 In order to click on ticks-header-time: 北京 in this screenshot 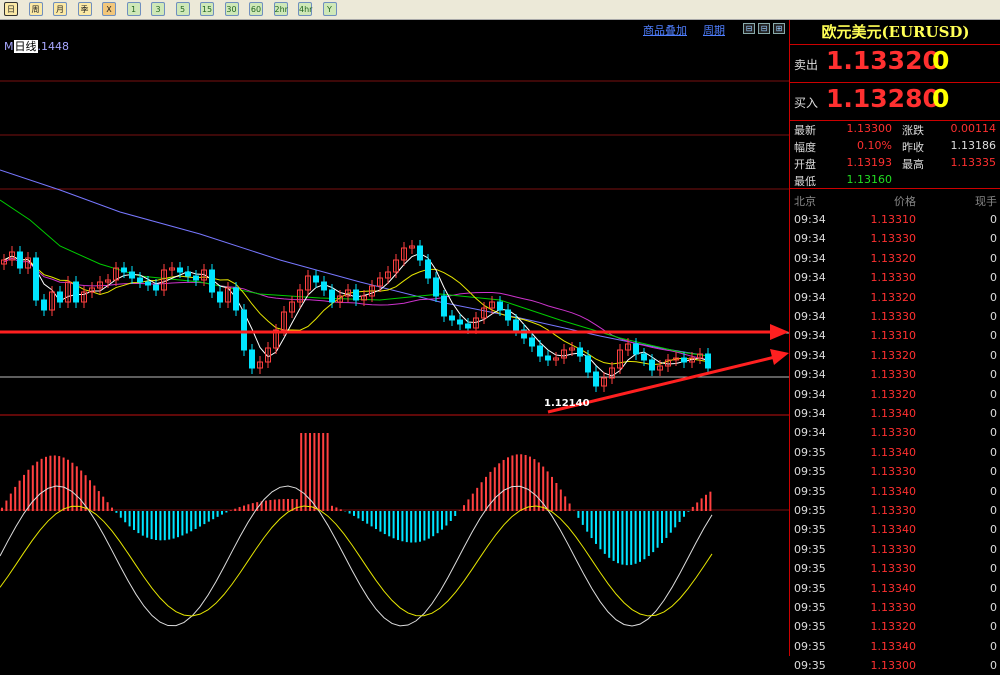, I will do `click(805, 201)`.